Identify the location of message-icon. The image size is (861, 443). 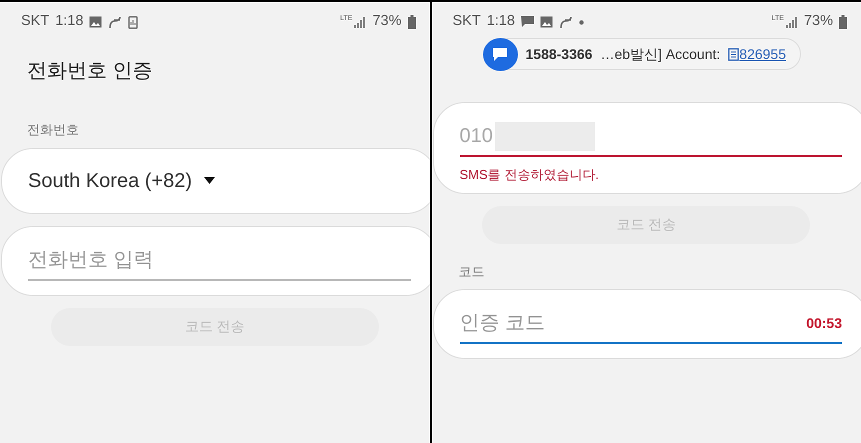
(500, 54).